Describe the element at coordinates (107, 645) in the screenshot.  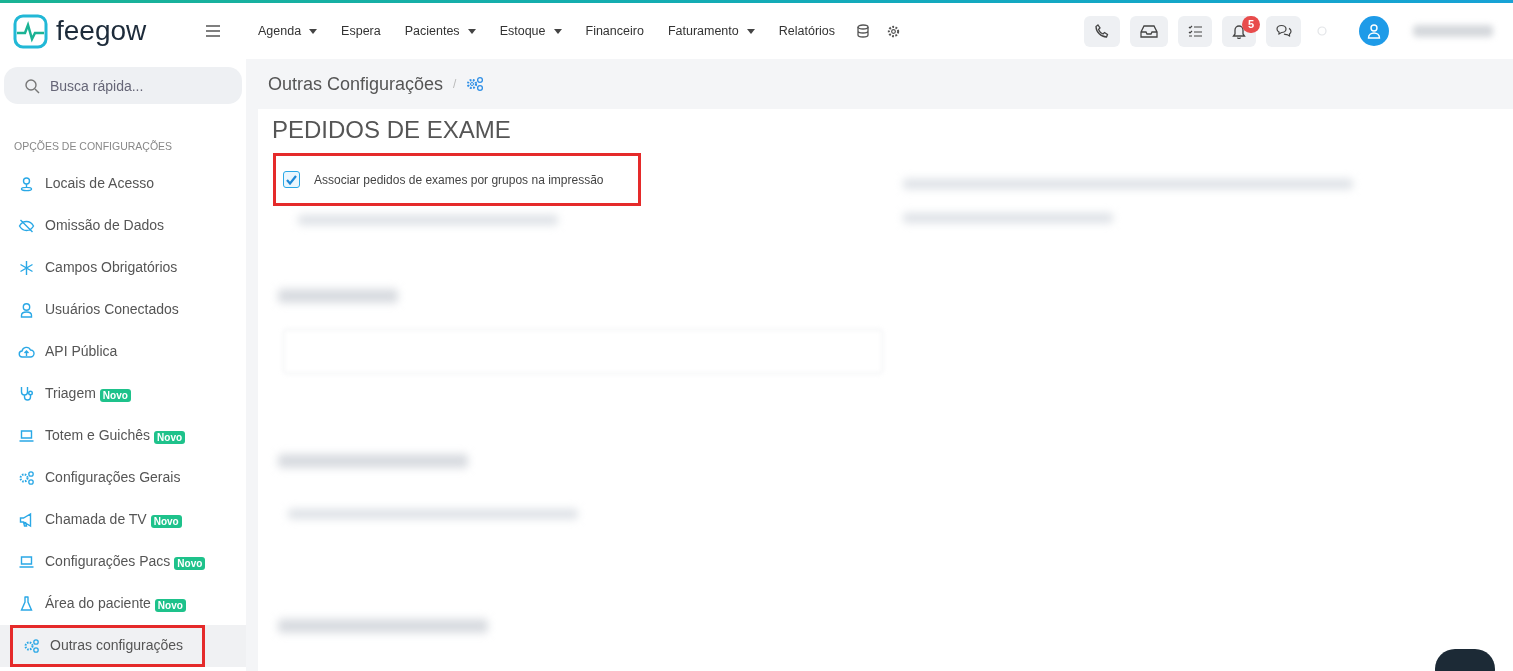
I see `sidebar-item: Outras configurações` at that location.